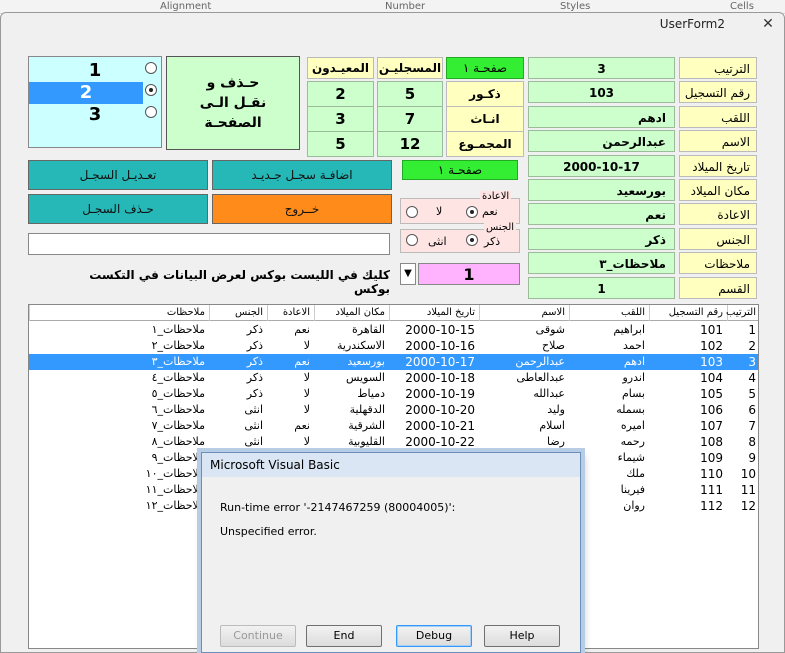 Image resolution: width=785 pixels, height=653 pixels. What do you see at coordinates (485, 119) in the screenshot?
I see `stats-label-females: انـاث` at bounding box center [485, 119].